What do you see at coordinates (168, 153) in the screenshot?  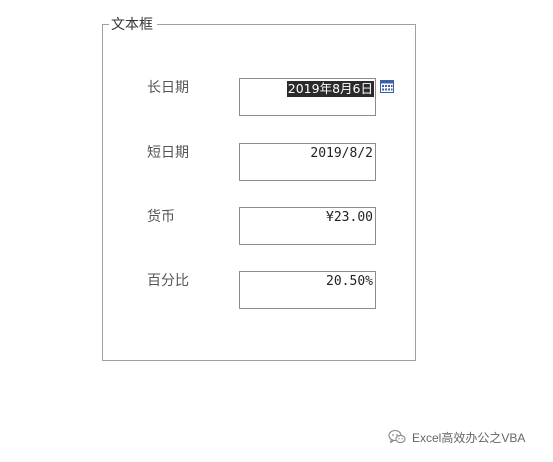 I see `label-short-date: 短日期` at bounding box center [168, 153].